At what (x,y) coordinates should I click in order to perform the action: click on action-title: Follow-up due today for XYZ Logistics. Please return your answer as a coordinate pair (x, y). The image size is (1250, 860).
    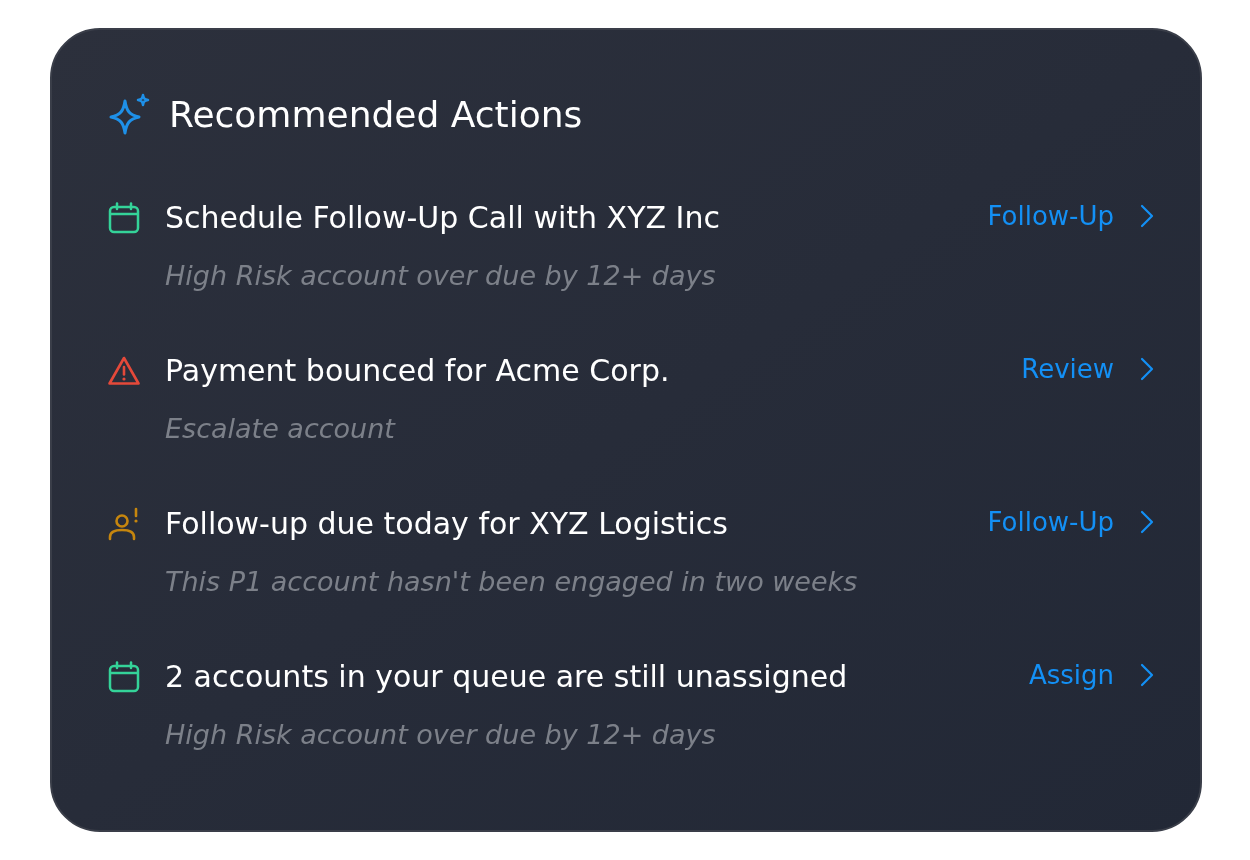
    Looking at the image, I should click on (446, 524).